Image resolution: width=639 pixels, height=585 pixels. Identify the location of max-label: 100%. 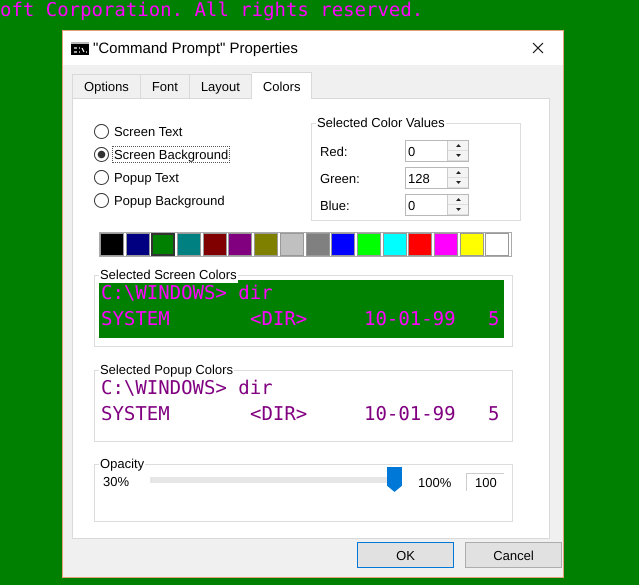
(435, 482).